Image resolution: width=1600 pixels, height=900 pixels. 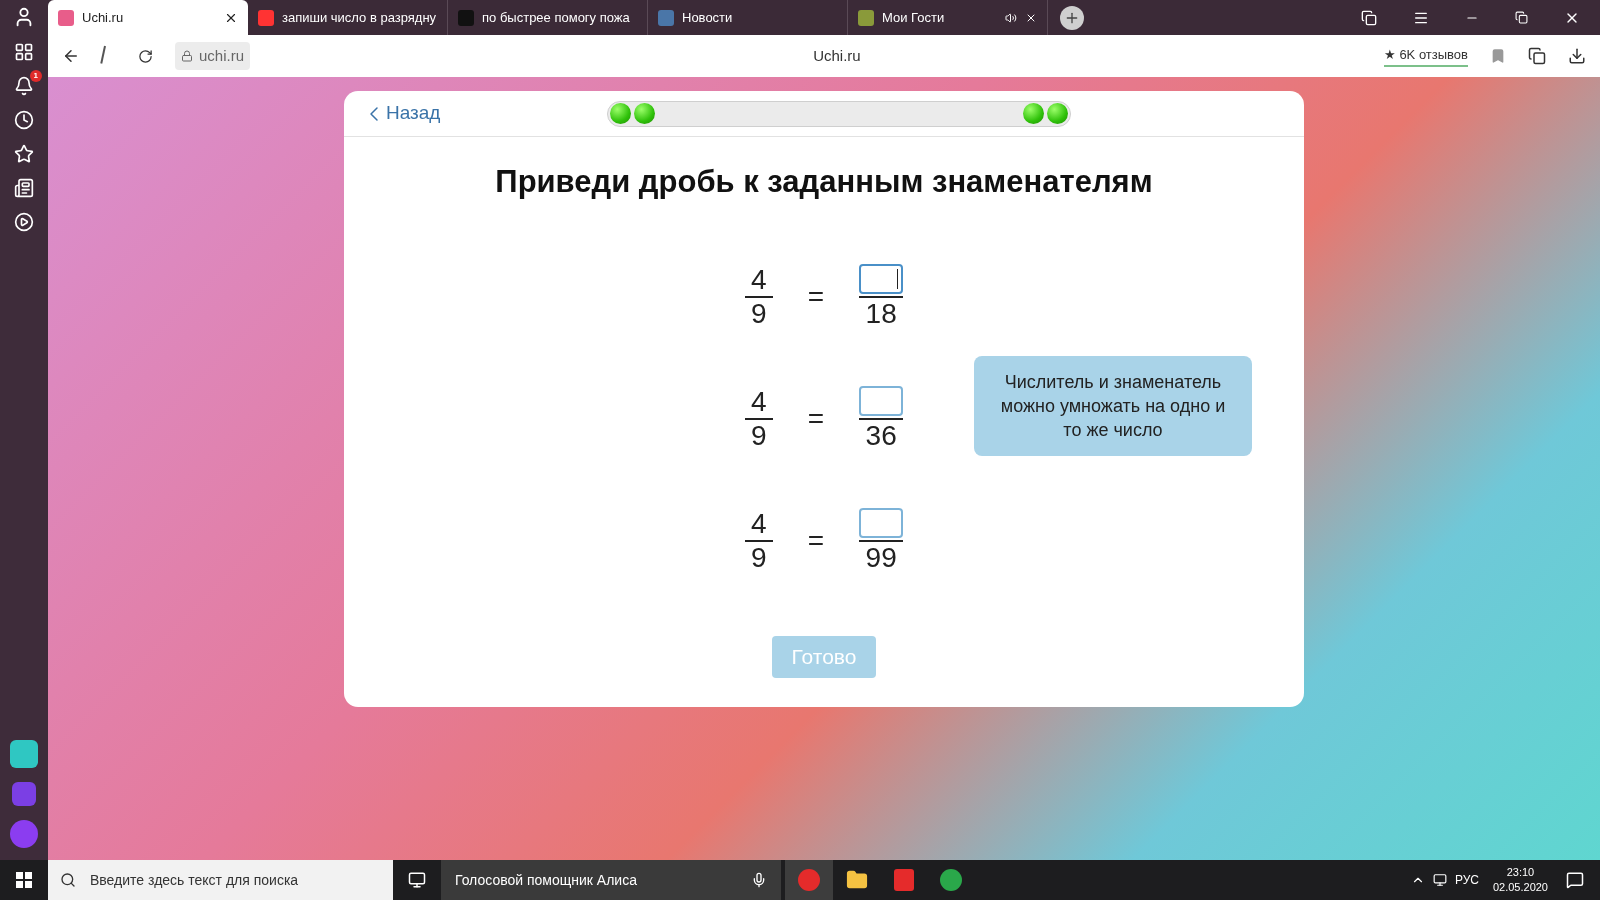 What do you see at coordinates (1113, 405) in the screenshot?
I see `hint-box: Числитель и знаменатель можно умножать на одно и то же число` at bounding box center [1113, 405].